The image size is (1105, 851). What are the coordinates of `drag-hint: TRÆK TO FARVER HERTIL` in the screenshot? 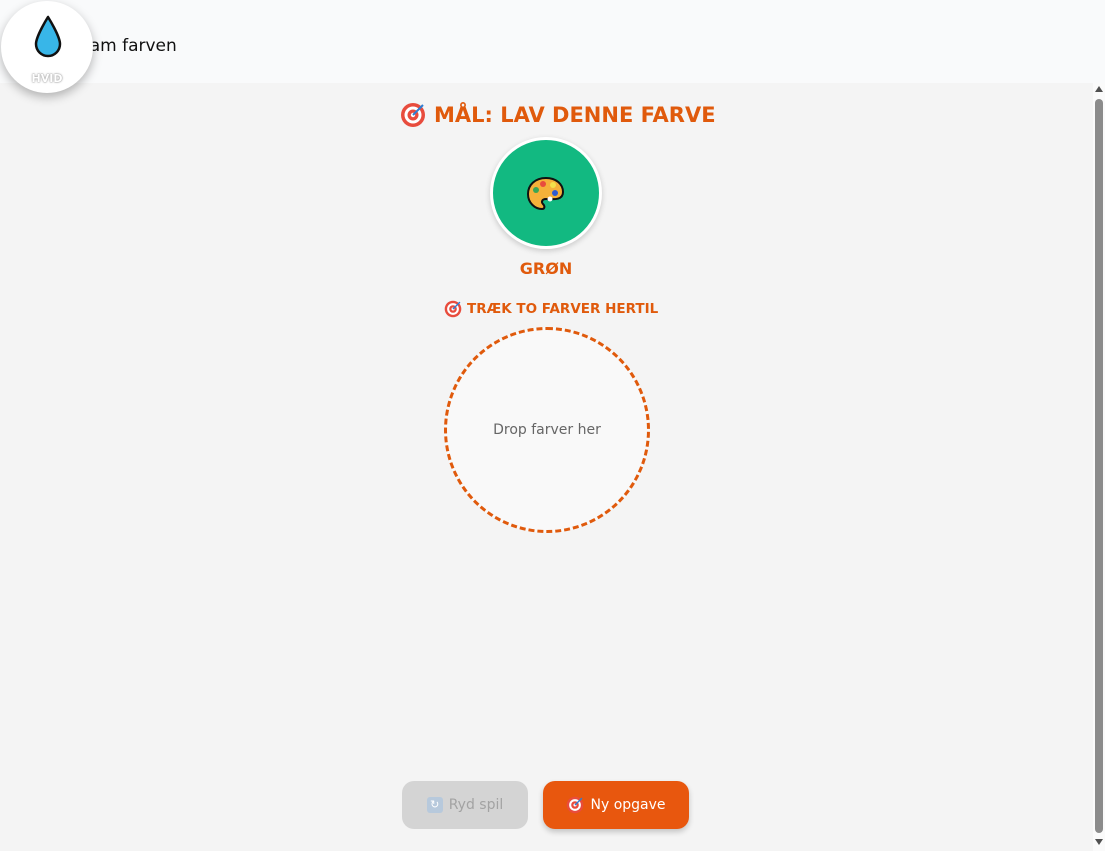 It's located at (551, 309).